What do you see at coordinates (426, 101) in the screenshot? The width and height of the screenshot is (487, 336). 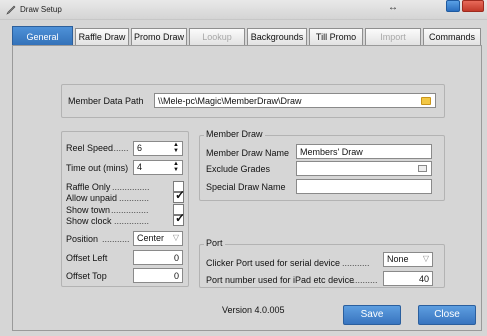 I see `folder-icon` at bounding box center [426, 101].